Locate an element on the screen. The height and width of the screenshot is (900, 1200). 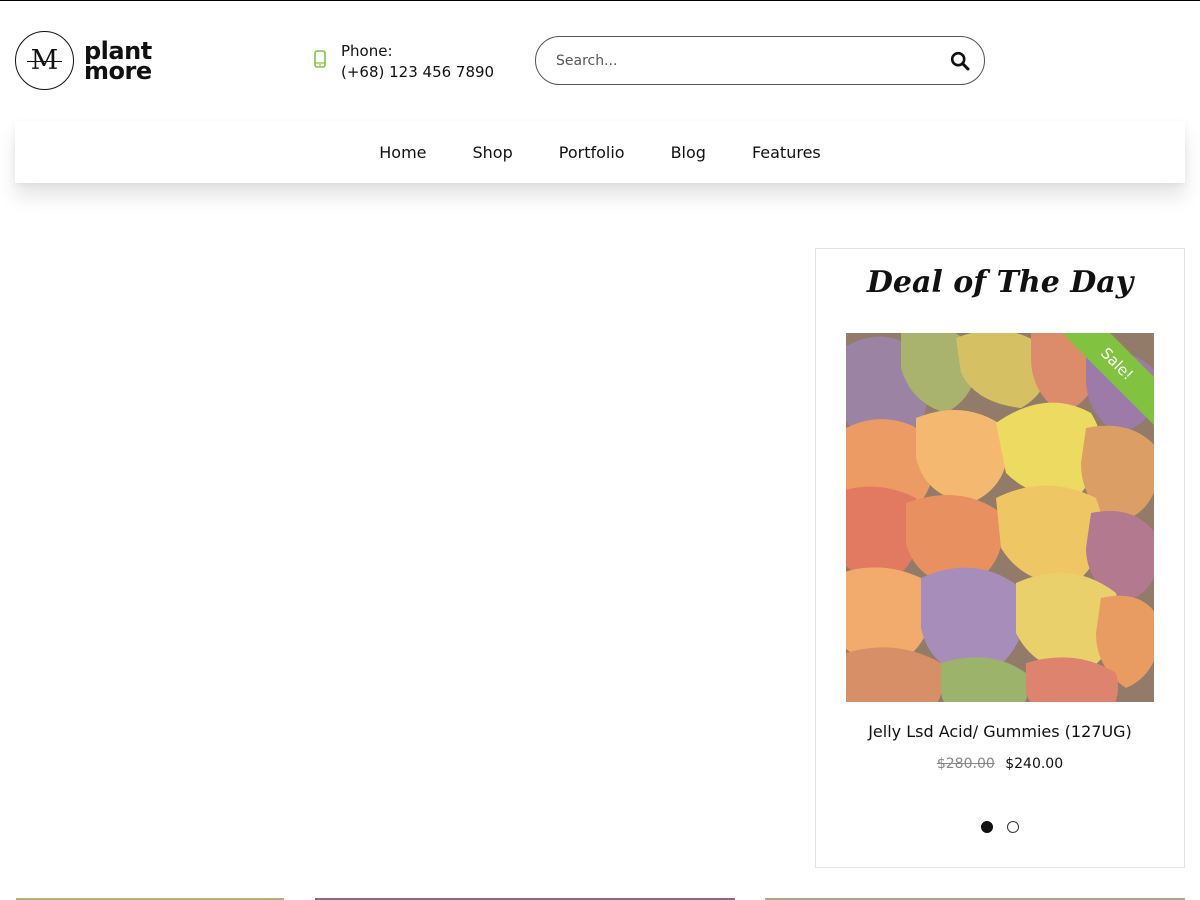
nav-item-portfolio: Portfolio is located at coordinates (592, 152).